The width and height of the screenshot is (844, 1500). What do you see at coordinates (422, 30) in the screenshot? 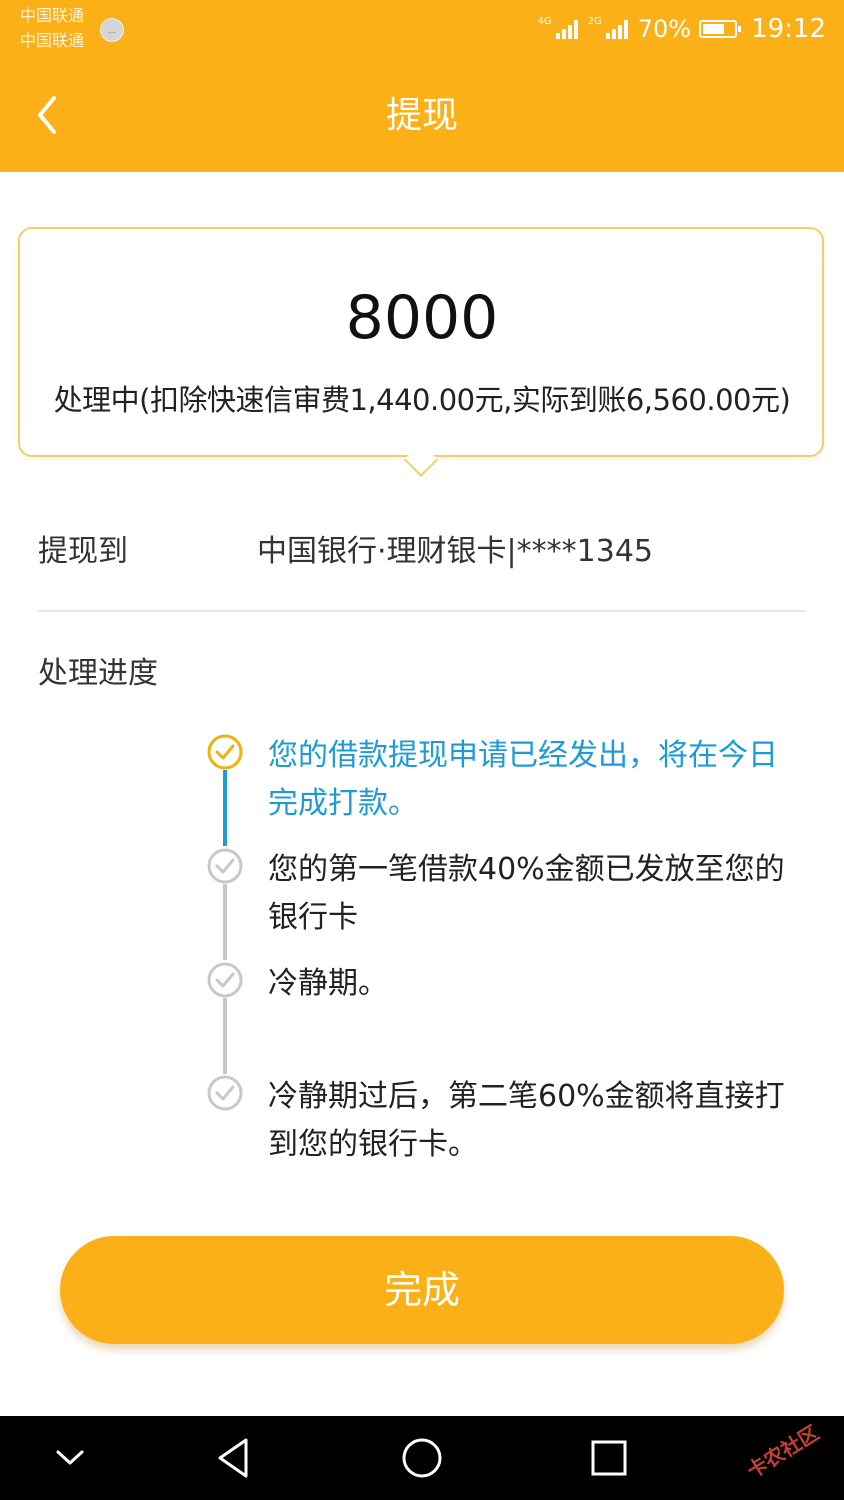
I see `status-bar: 中国联通 中国联通 … 4G 2G 70% 19:12` at bounding box center [422, 30].